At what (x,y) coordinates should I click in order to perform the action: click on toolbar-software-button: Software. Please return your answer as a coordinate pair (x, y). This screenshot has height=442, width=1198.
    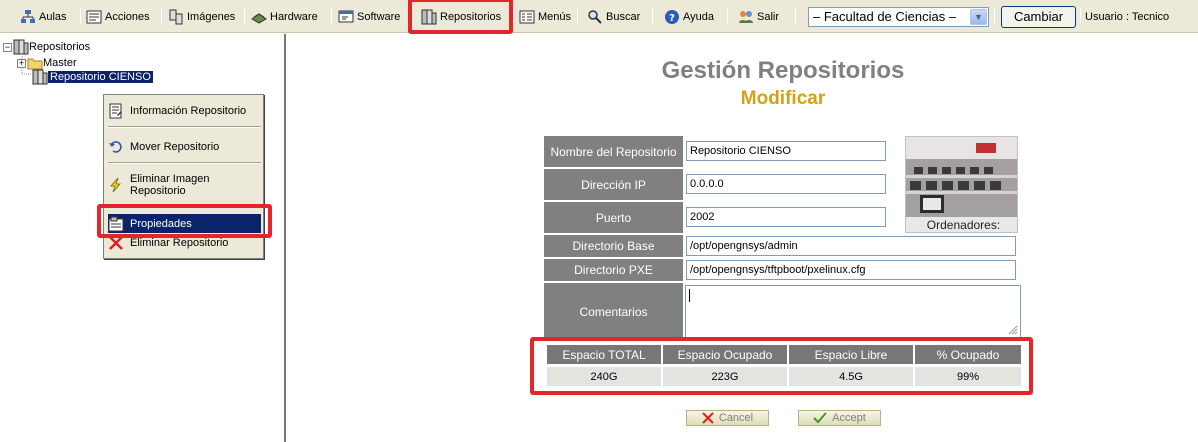
    Looking at the image, I should click on (369, 17).